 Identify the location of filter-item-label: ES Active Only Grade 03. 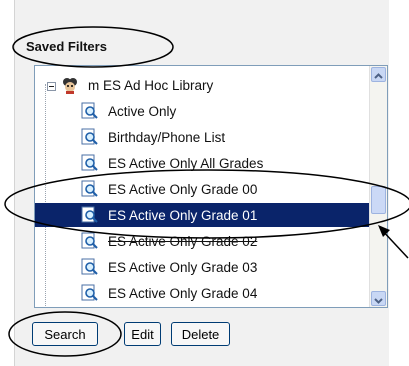
(183, 267).